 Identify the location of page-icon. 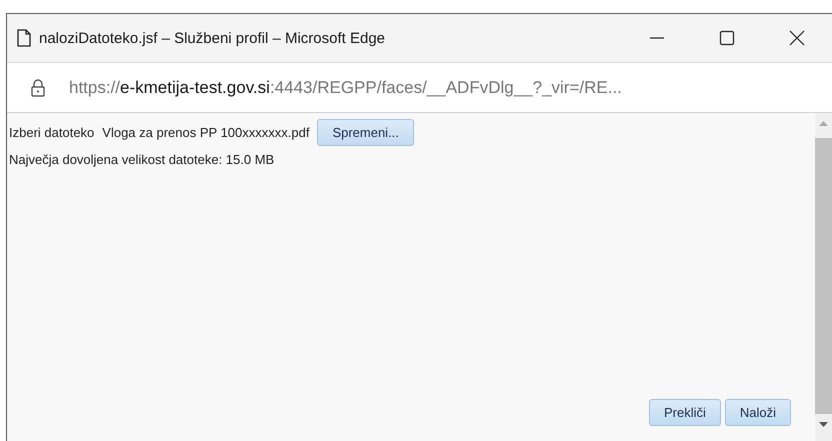
(24, 38).